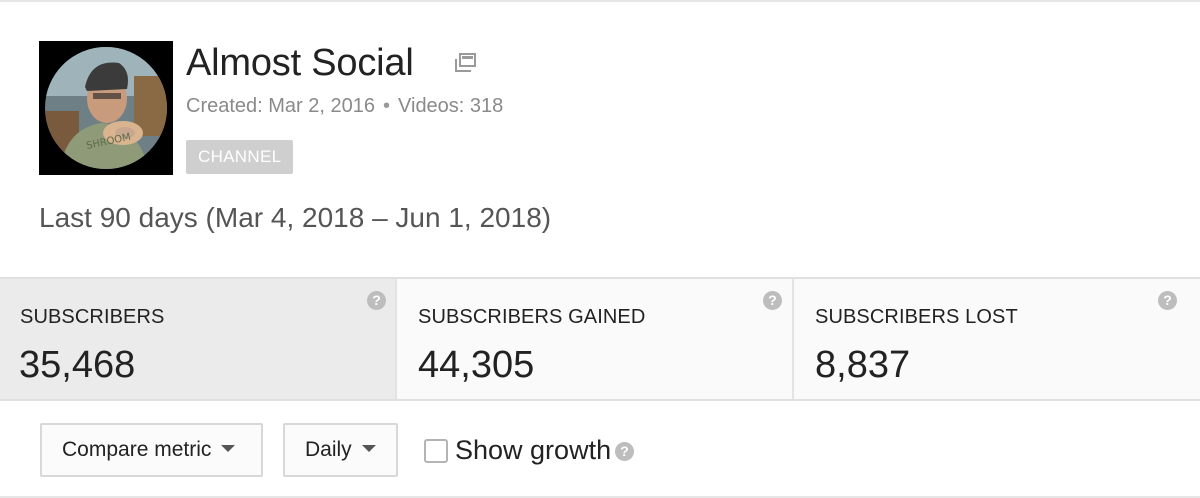  What do you see at coordinates (92, 317) in the screenshot?
I see `metric-label: SUBSCRIBERS` at bounding box center [92, 317].